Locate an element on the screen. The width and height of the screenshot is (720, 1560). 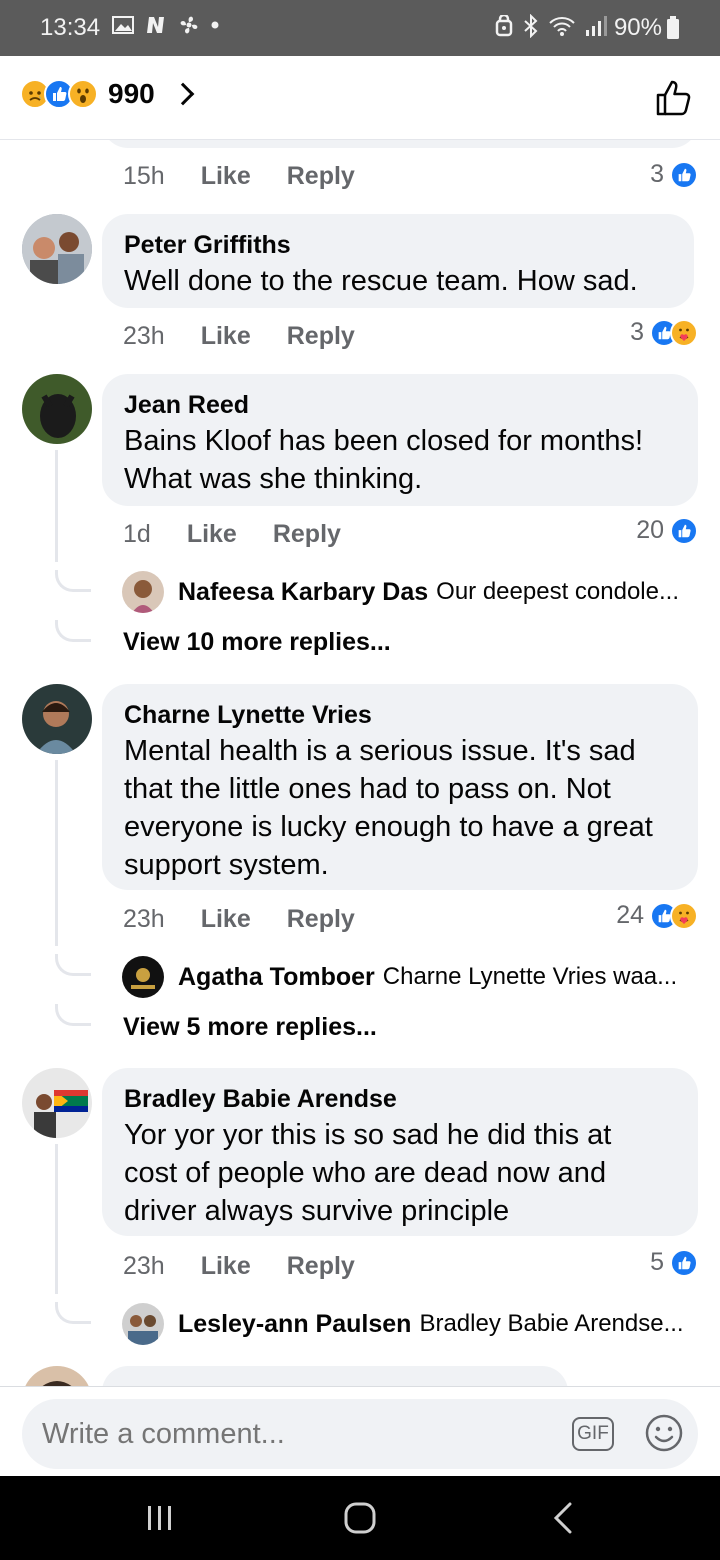
comment-time: 1d is located at coordinates (137, 533).